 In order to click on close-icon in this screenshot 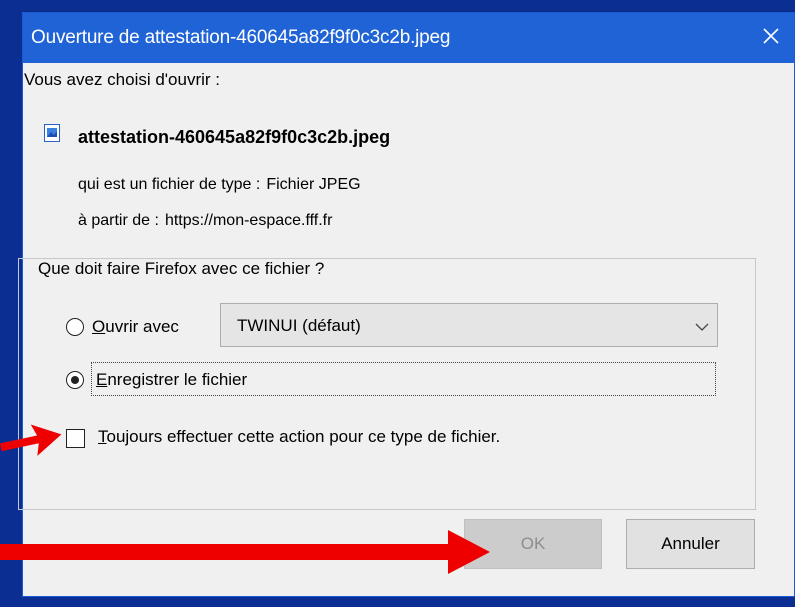, I will do `click(771, 36)`.